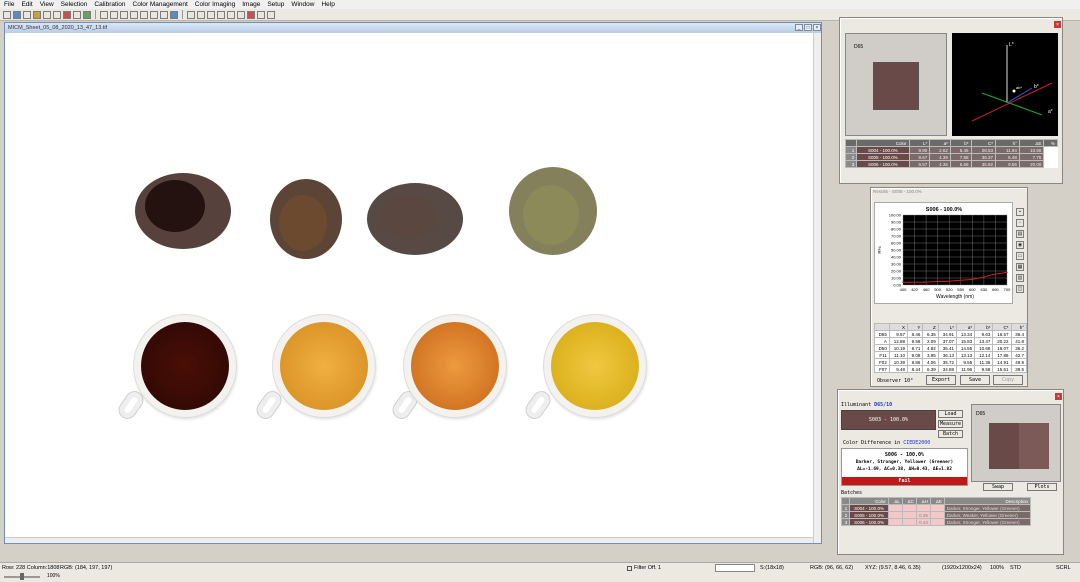  I want to click on zoom-icon: ▭, so click(1020, 256).